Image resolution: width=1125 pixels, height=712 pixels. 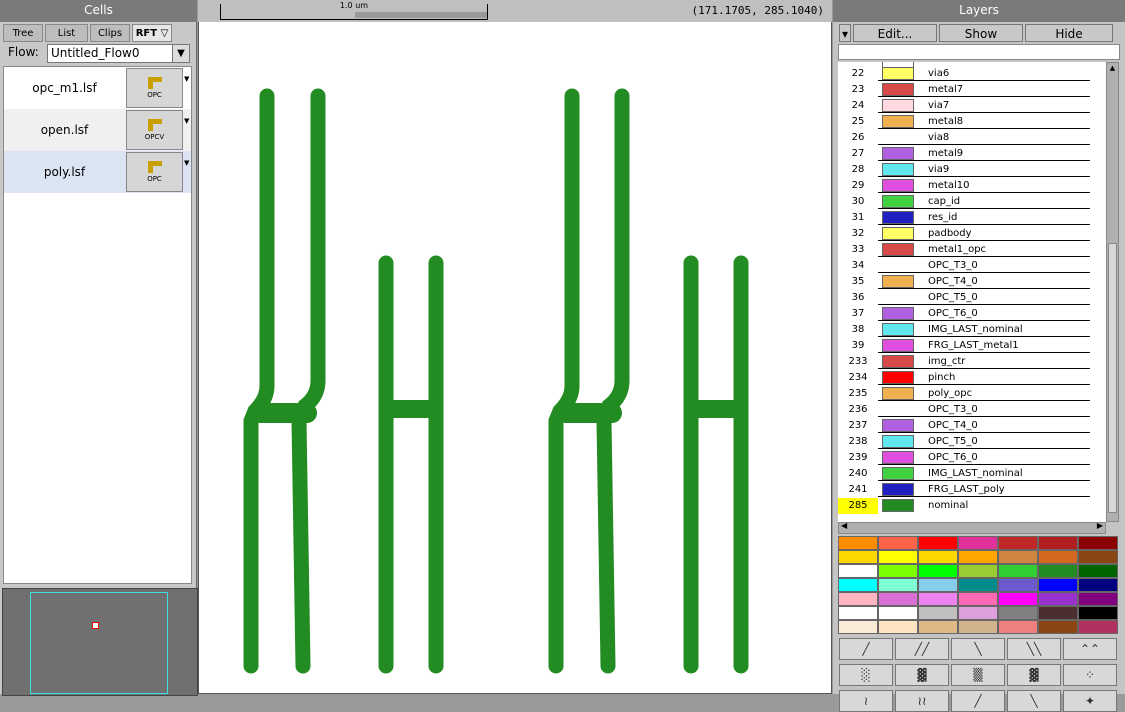 I want to click on fill-pattern-swatch: ✦, so click(x=1090, y=701).